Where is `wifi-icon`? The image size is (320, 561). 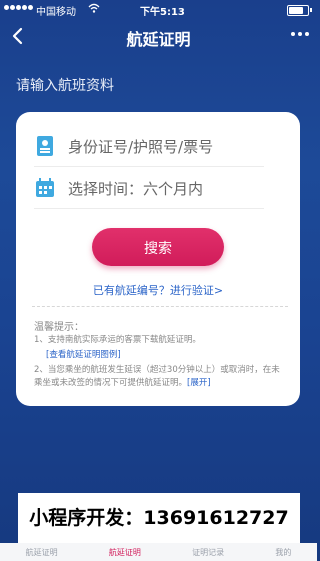
wifi-icon is located at coordinates (94, 8).